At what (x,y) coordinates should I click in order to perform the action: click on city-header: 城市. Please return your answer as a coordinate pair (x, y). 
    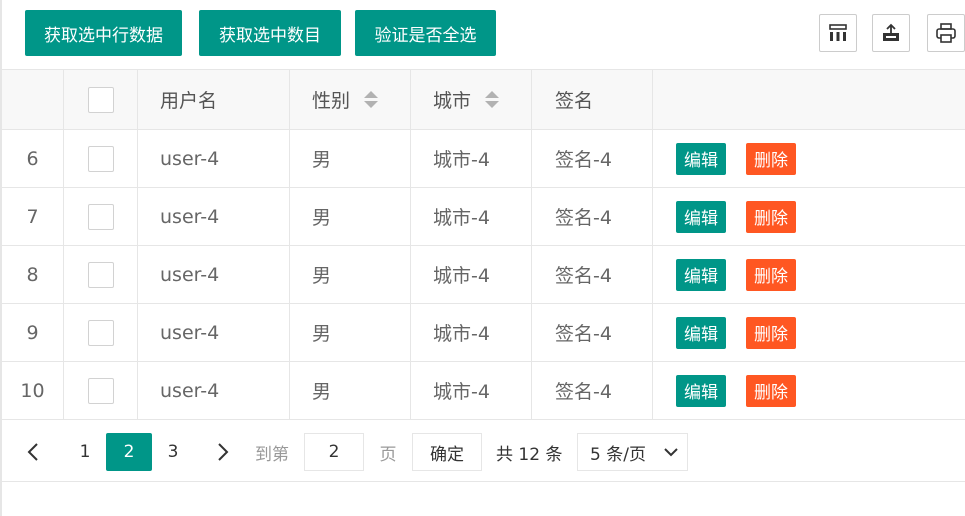
    Looking at the image, I should click on (471, 99).